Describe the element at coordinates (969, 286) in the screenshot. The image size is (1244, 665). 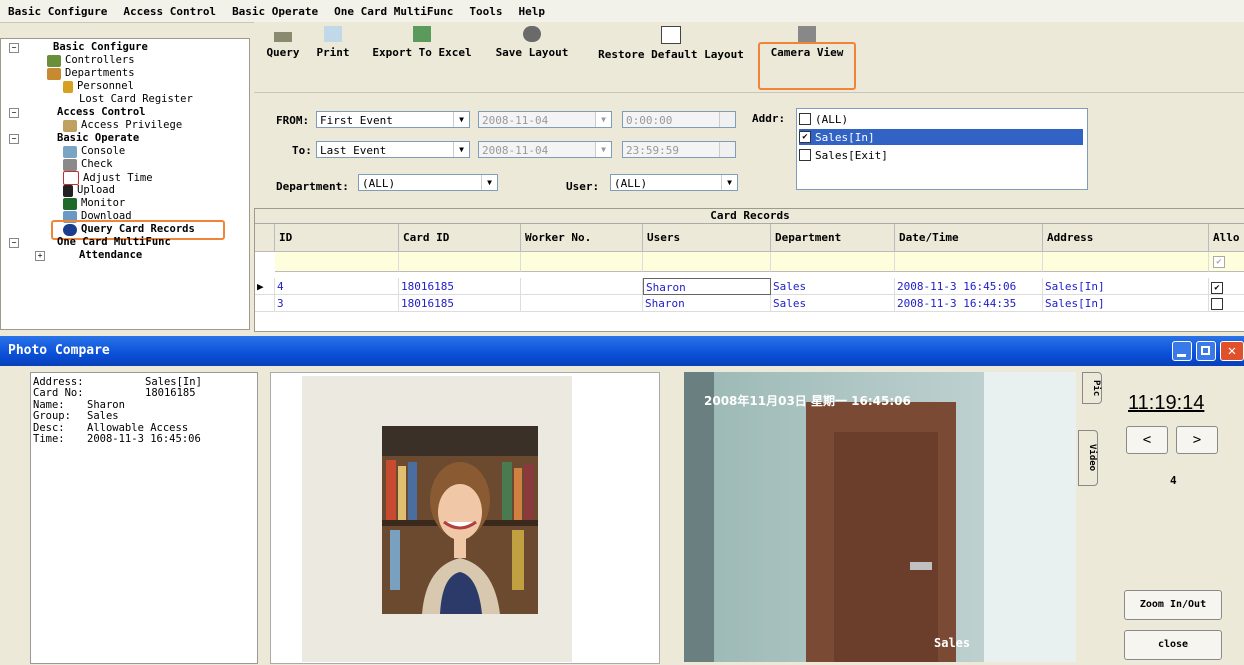
I see `table-row-1-datetime: 2008-11-3 16:45:06` at that location.